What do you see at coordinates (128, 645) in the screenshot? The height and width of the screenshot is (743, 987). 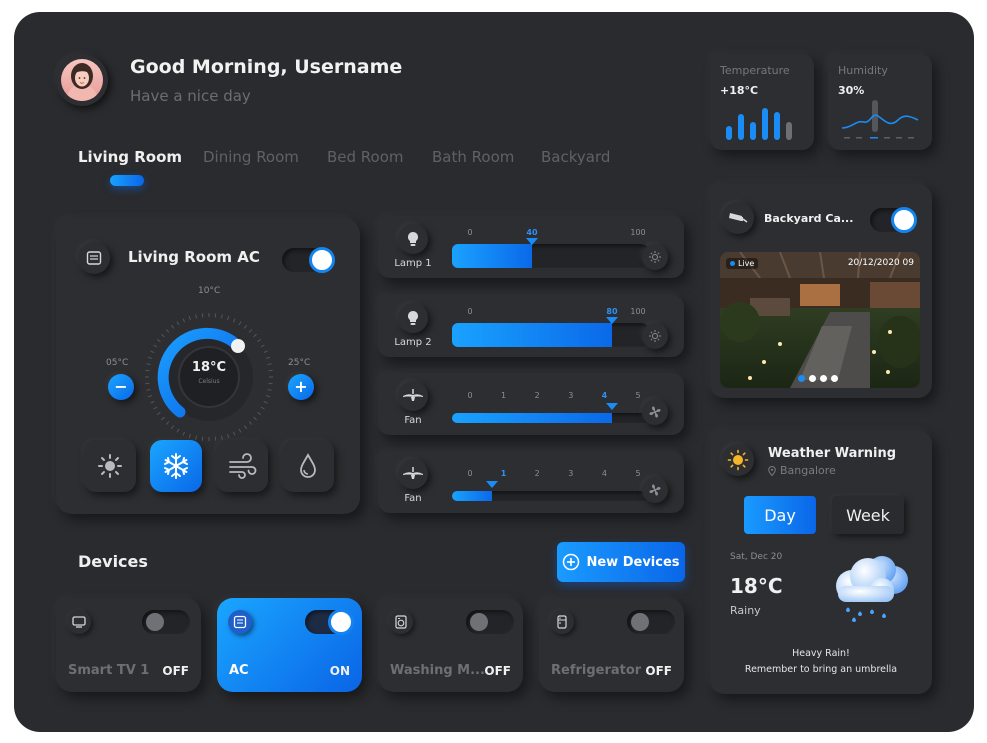 I see `device-card-smart-tv: Smart TV 1 OFF` at bounding box center [128, 645].